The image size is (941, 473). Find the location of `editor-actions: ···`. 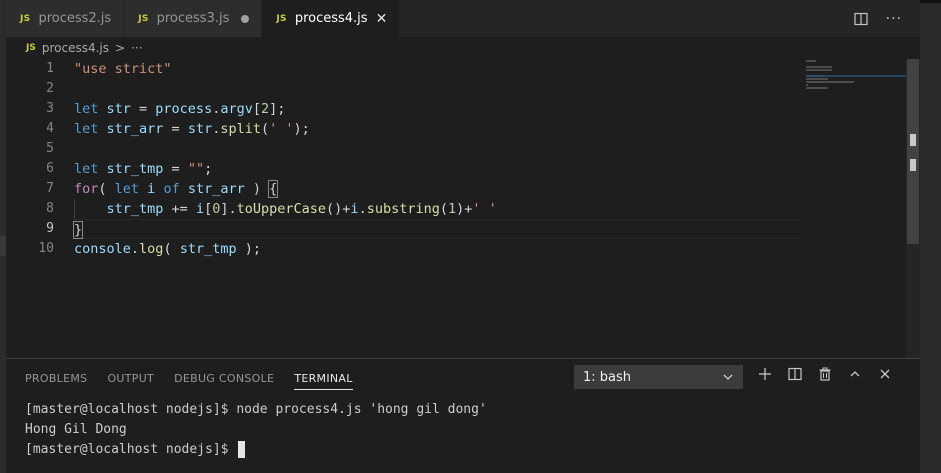

editor-actions: ··· is located at coordinates (887, 18).